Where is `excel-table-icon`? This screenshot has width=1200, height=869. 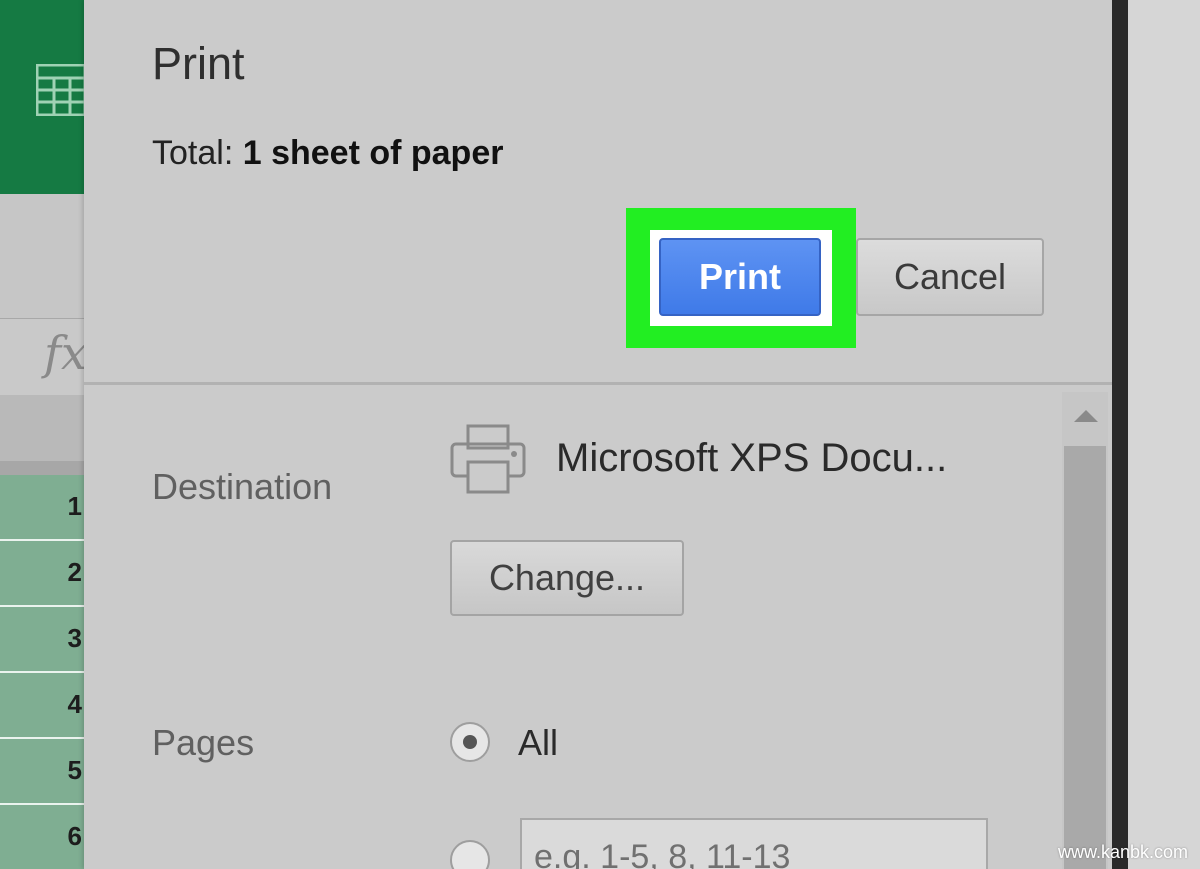 excel-table-icon is located at coordinates (61, 90).